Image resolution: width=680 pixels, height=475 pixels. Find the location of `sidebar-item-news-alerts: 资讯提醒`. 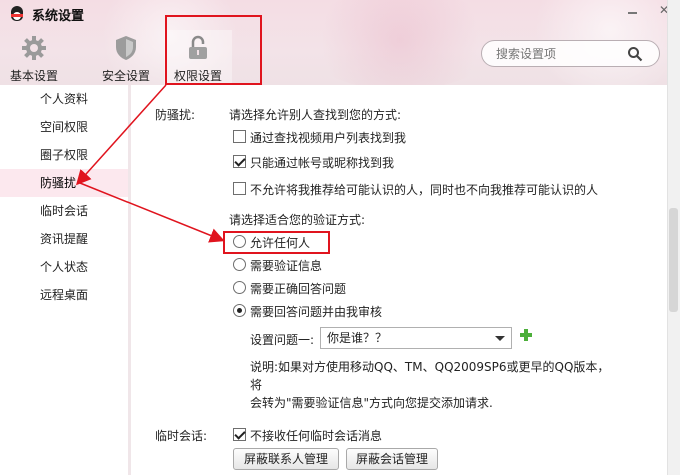

sidebar-item-news-alerts: 资讯提醒 is located at coordinates (64, 239).